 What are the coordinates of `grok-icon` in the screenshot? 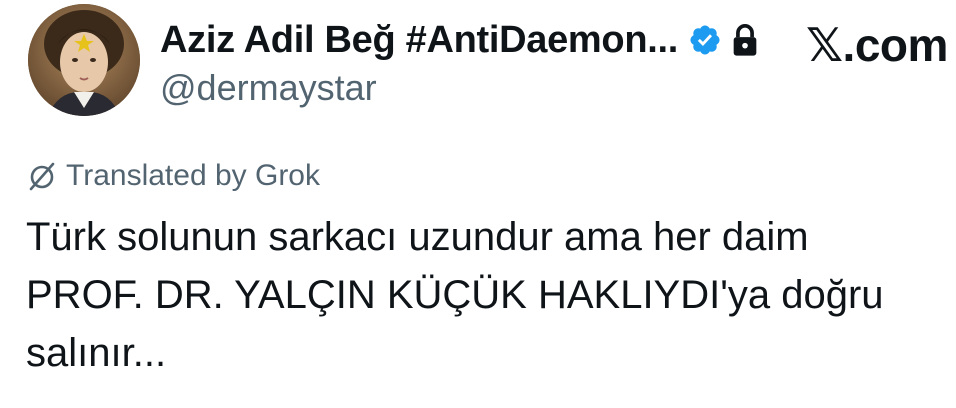 It's located at (42, 176).